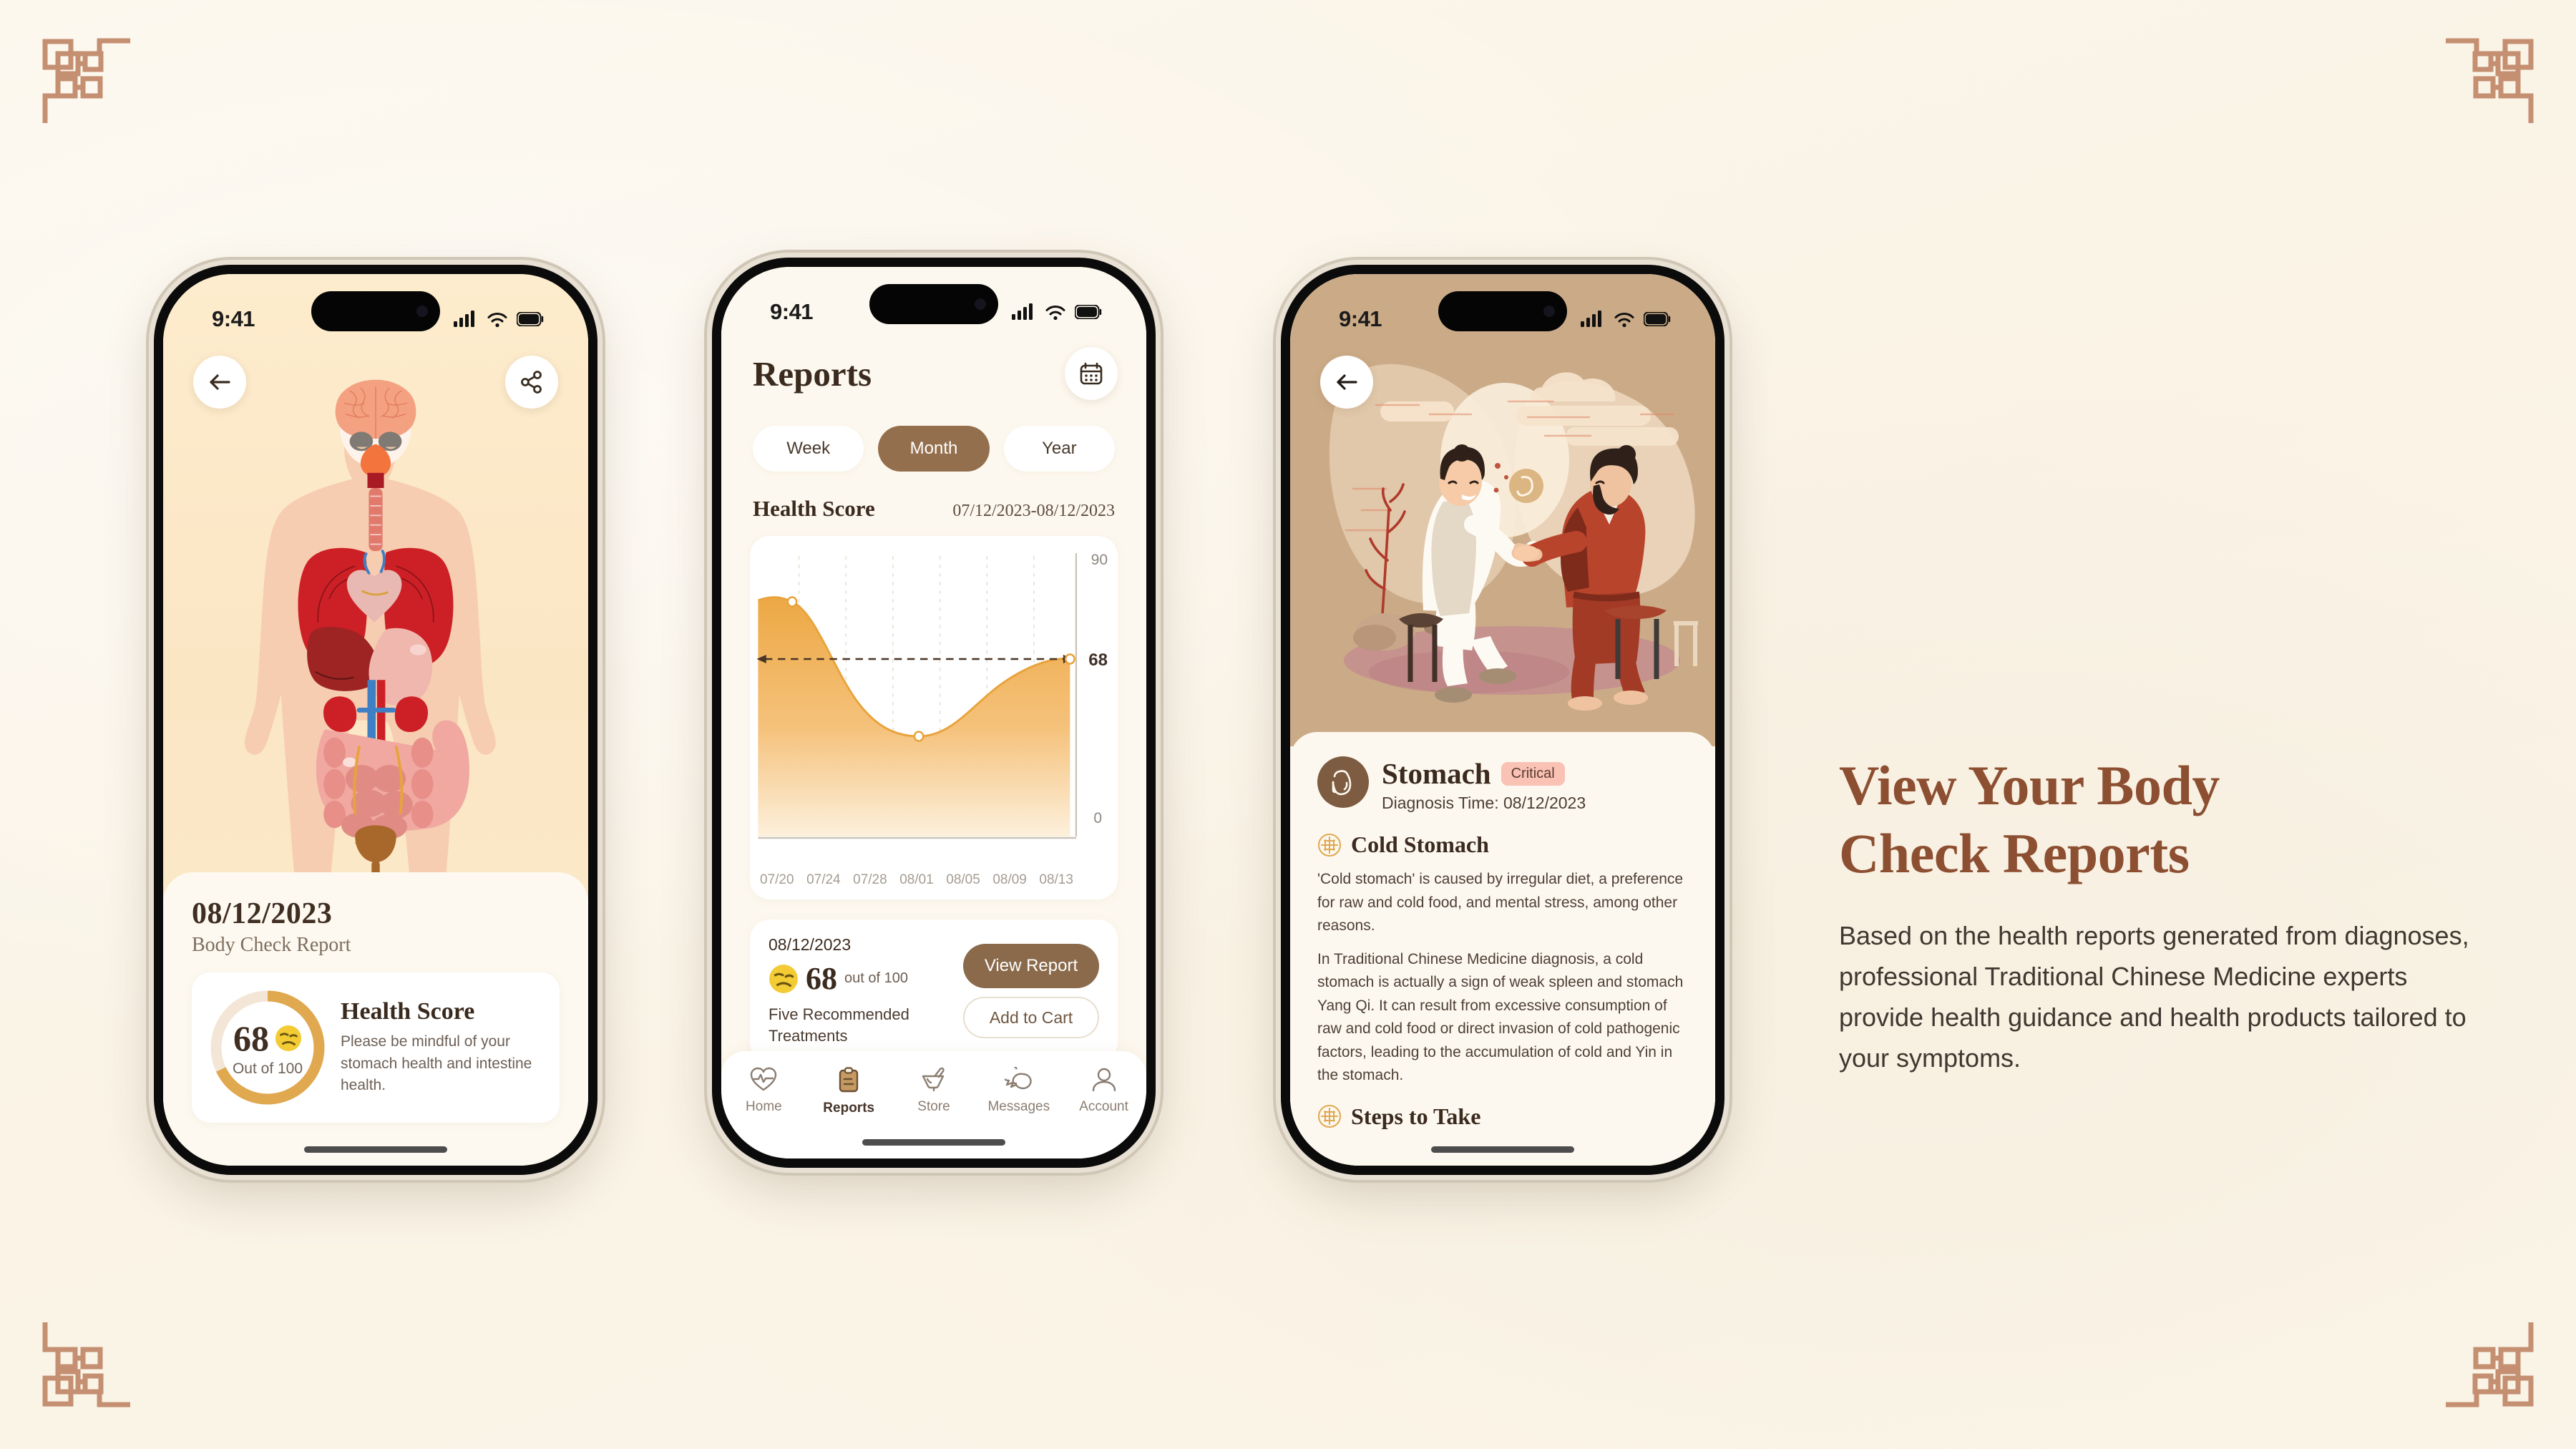  I want to click on segment-year: Year, so click(1059, 449).